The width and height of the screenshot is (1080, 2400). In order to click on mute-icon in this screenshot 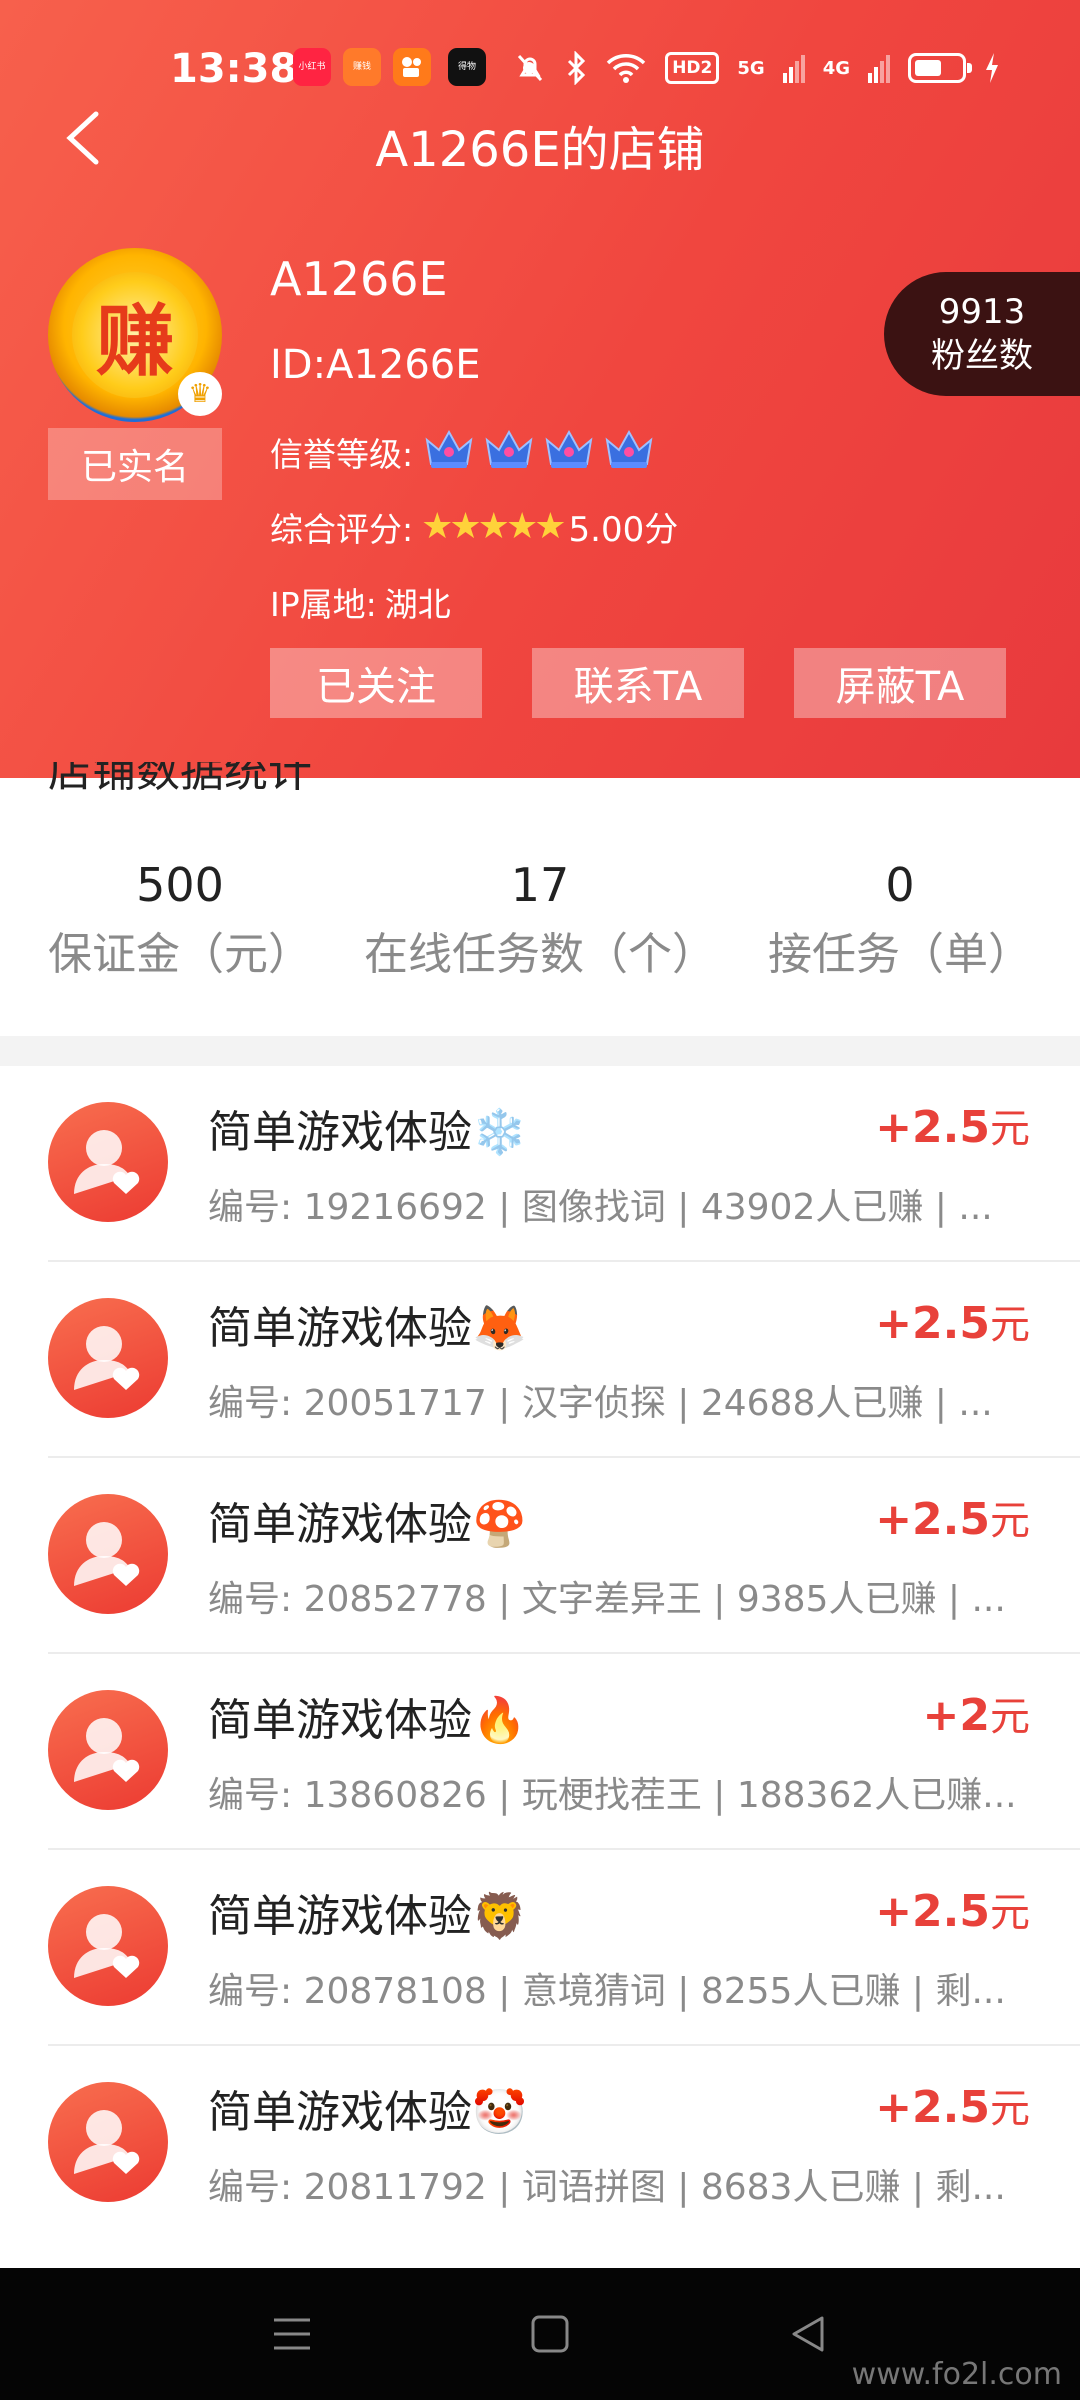, I will do `click(530, 68)`.